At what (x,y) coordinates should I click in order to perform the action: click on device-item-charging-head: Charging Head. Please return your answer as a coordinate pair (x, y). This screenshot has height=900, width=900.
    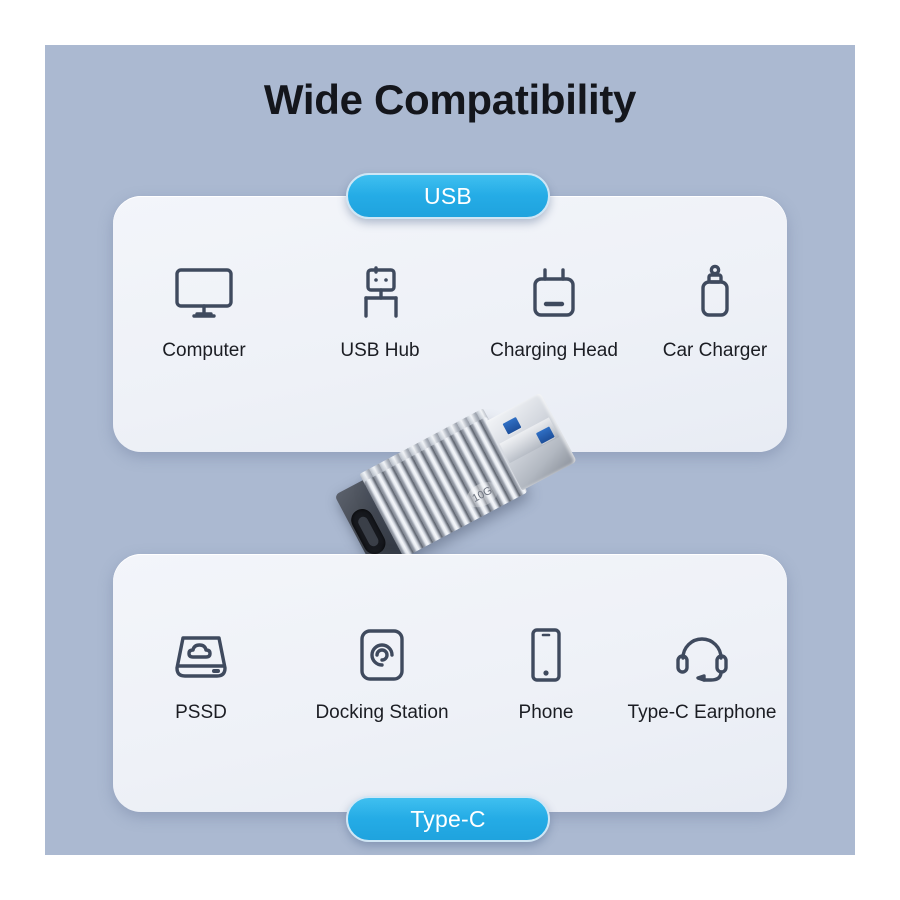
    Looking at the image, I should click on (554, 312).